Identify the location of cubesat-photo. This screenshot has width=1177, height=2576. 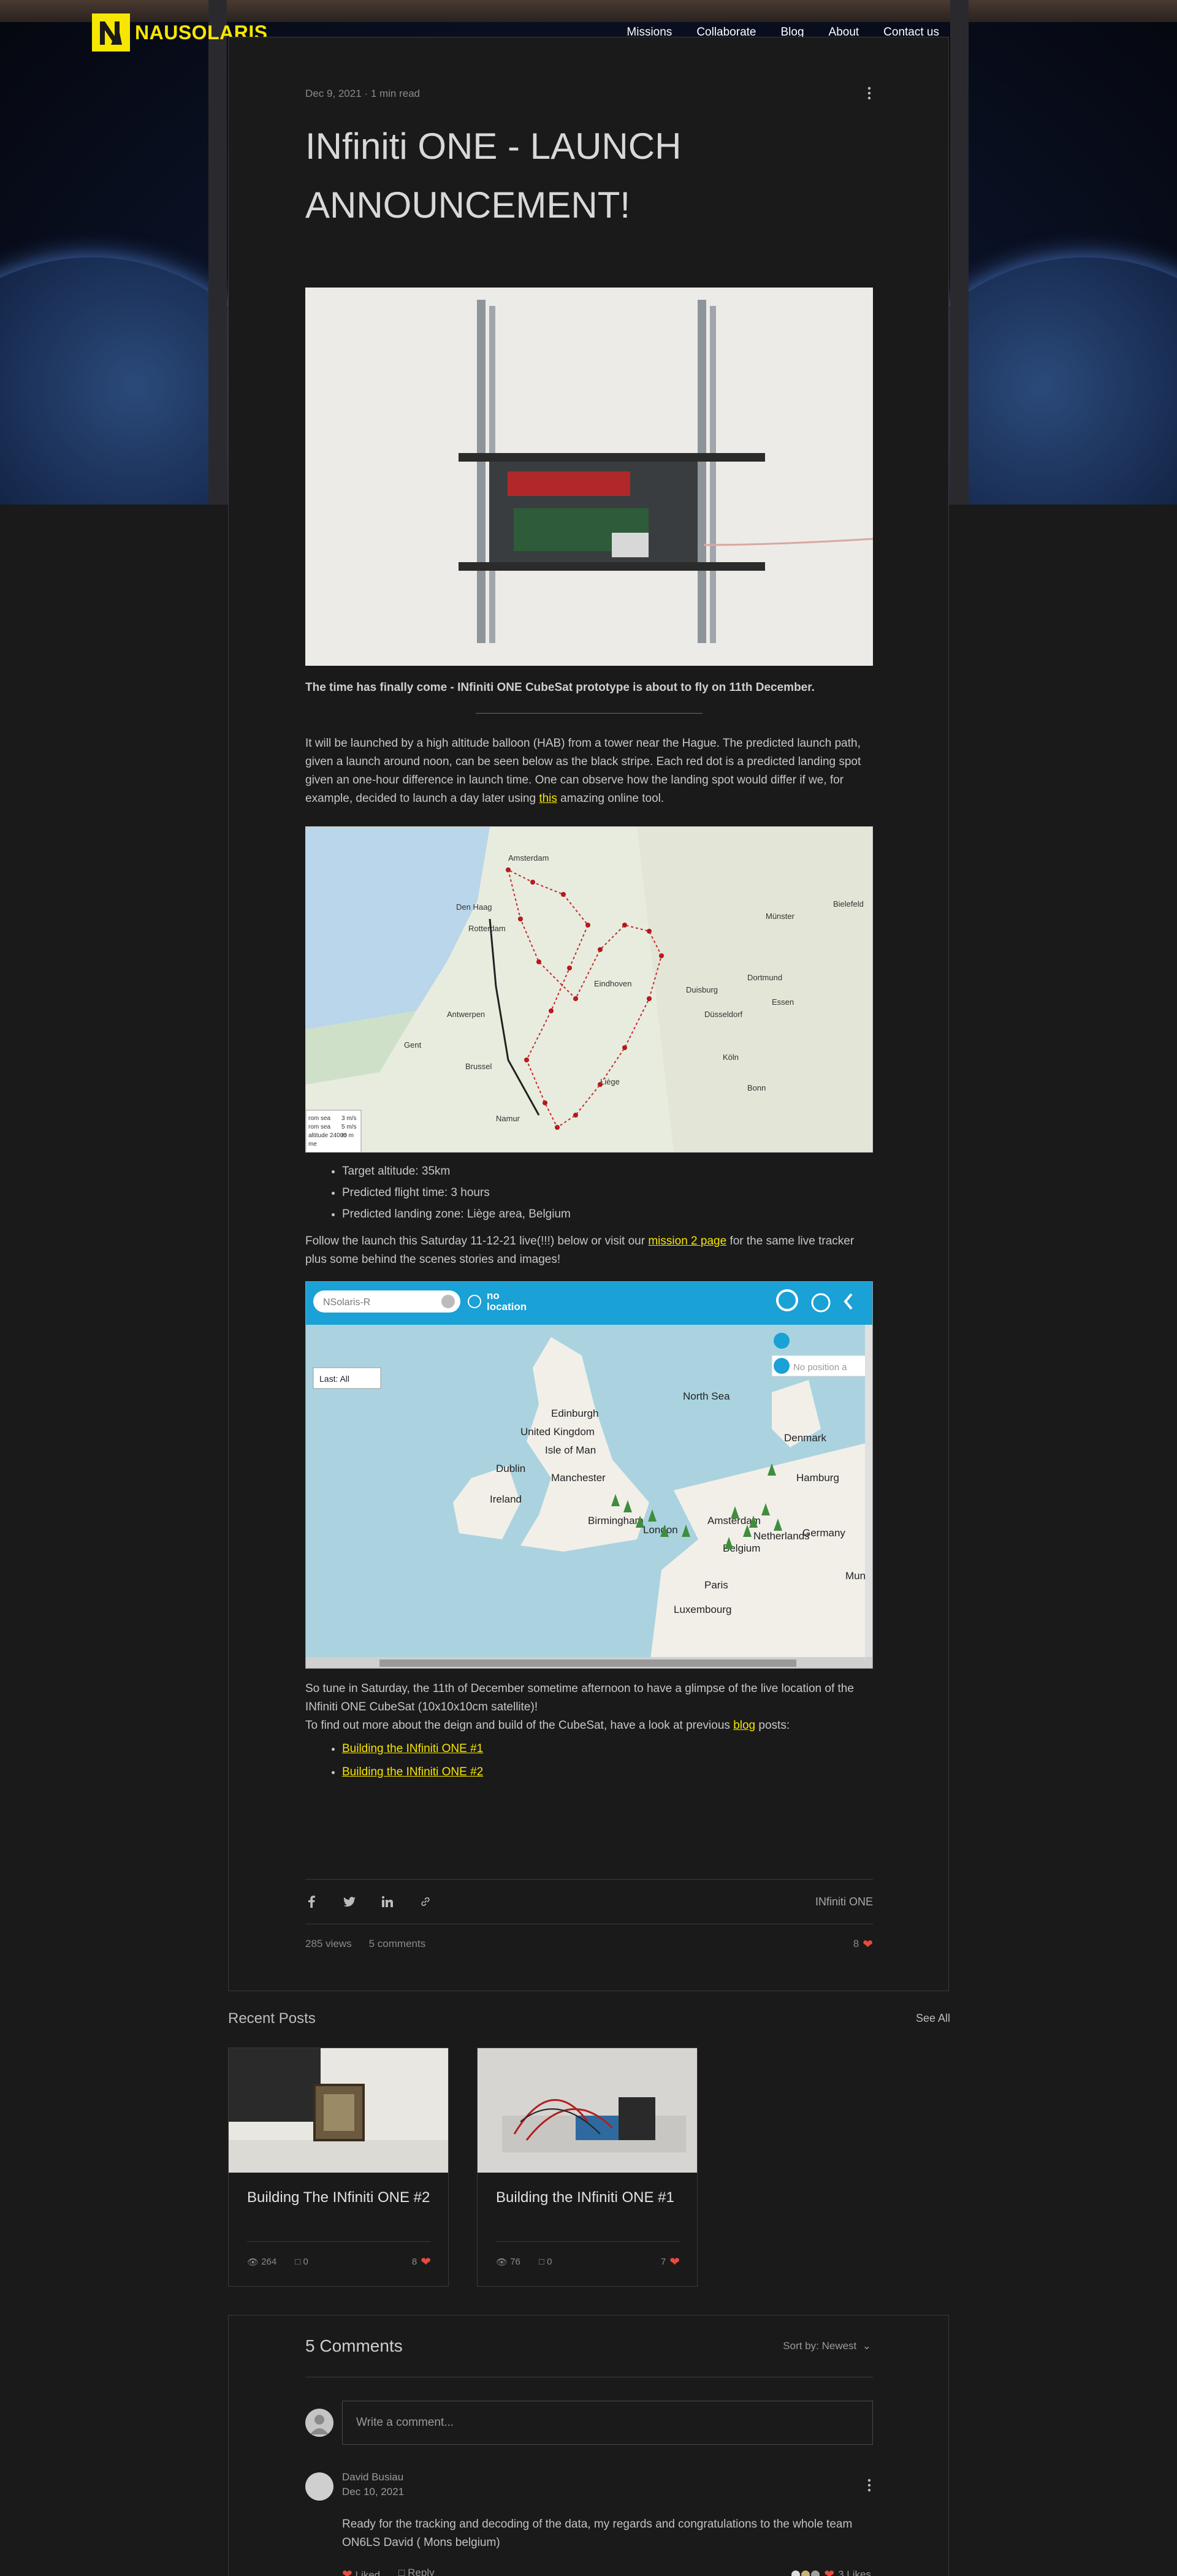
(589, 477).